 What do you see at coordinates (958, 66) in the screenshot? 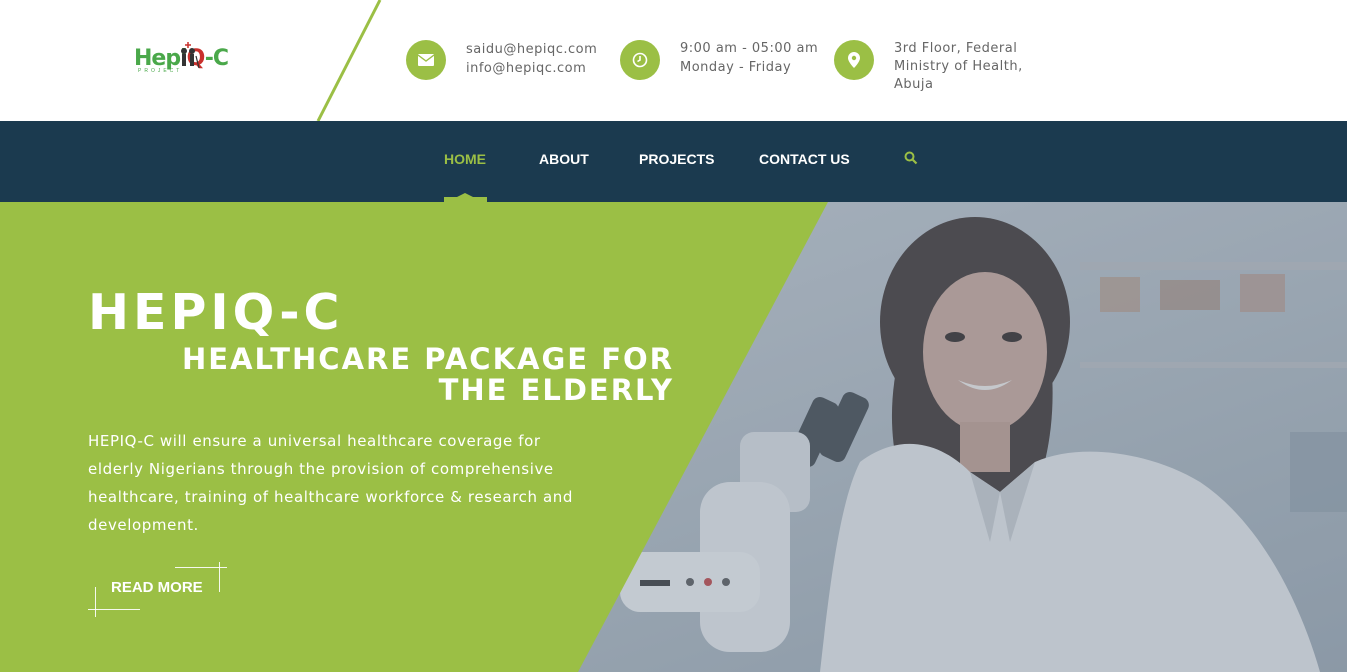
I see `address-line-2: Ministry of Health,` at bounding box center [958, 66].